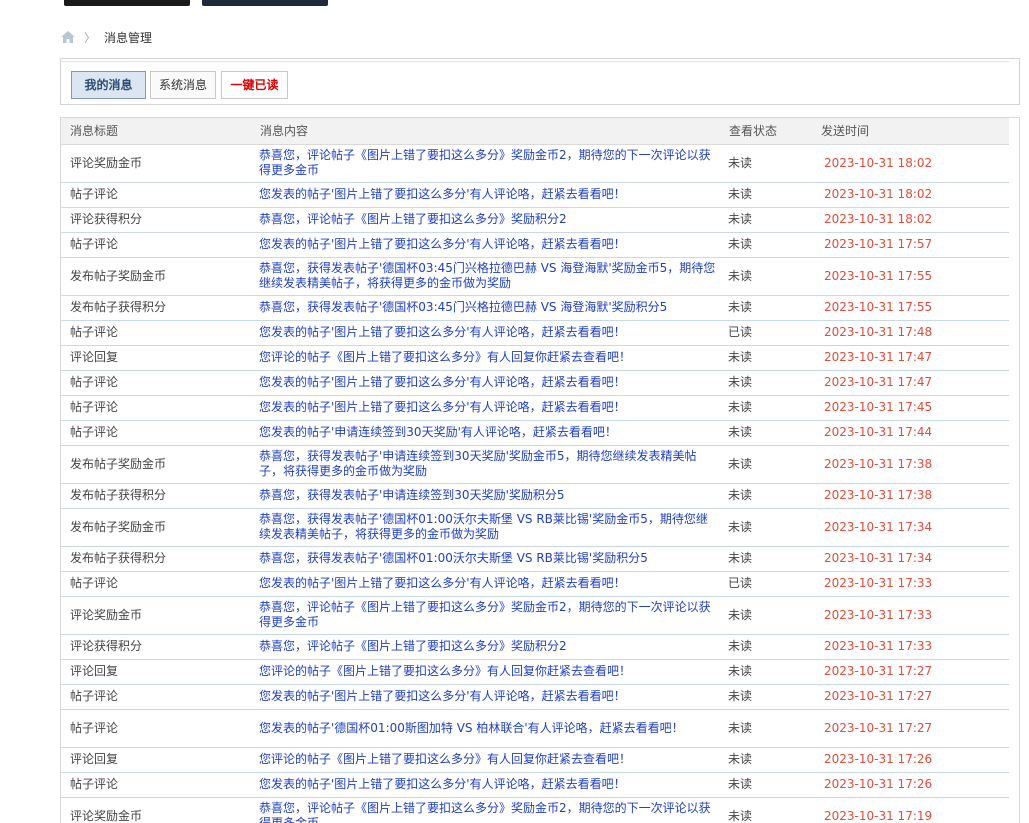  Describe the element at coordinates (254, 85) in the screenshot. I see `mark-all-read-button: 一键已读` at that location.